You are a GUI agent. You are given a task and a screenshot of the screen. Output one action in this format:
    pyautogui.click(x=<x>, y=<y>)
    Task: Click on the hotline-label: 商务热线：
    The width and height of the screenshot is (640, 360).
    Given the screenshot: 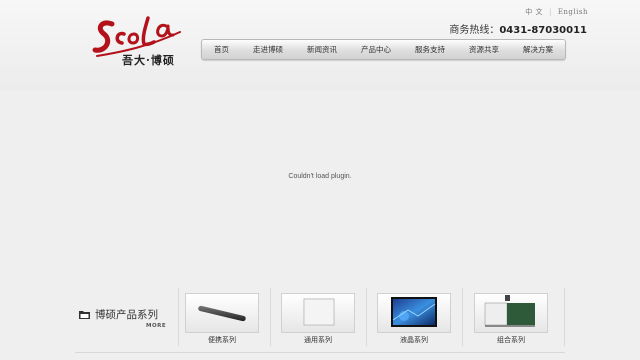 What is the action you would take?
    pyautogui.click(x=474, y=30)
    